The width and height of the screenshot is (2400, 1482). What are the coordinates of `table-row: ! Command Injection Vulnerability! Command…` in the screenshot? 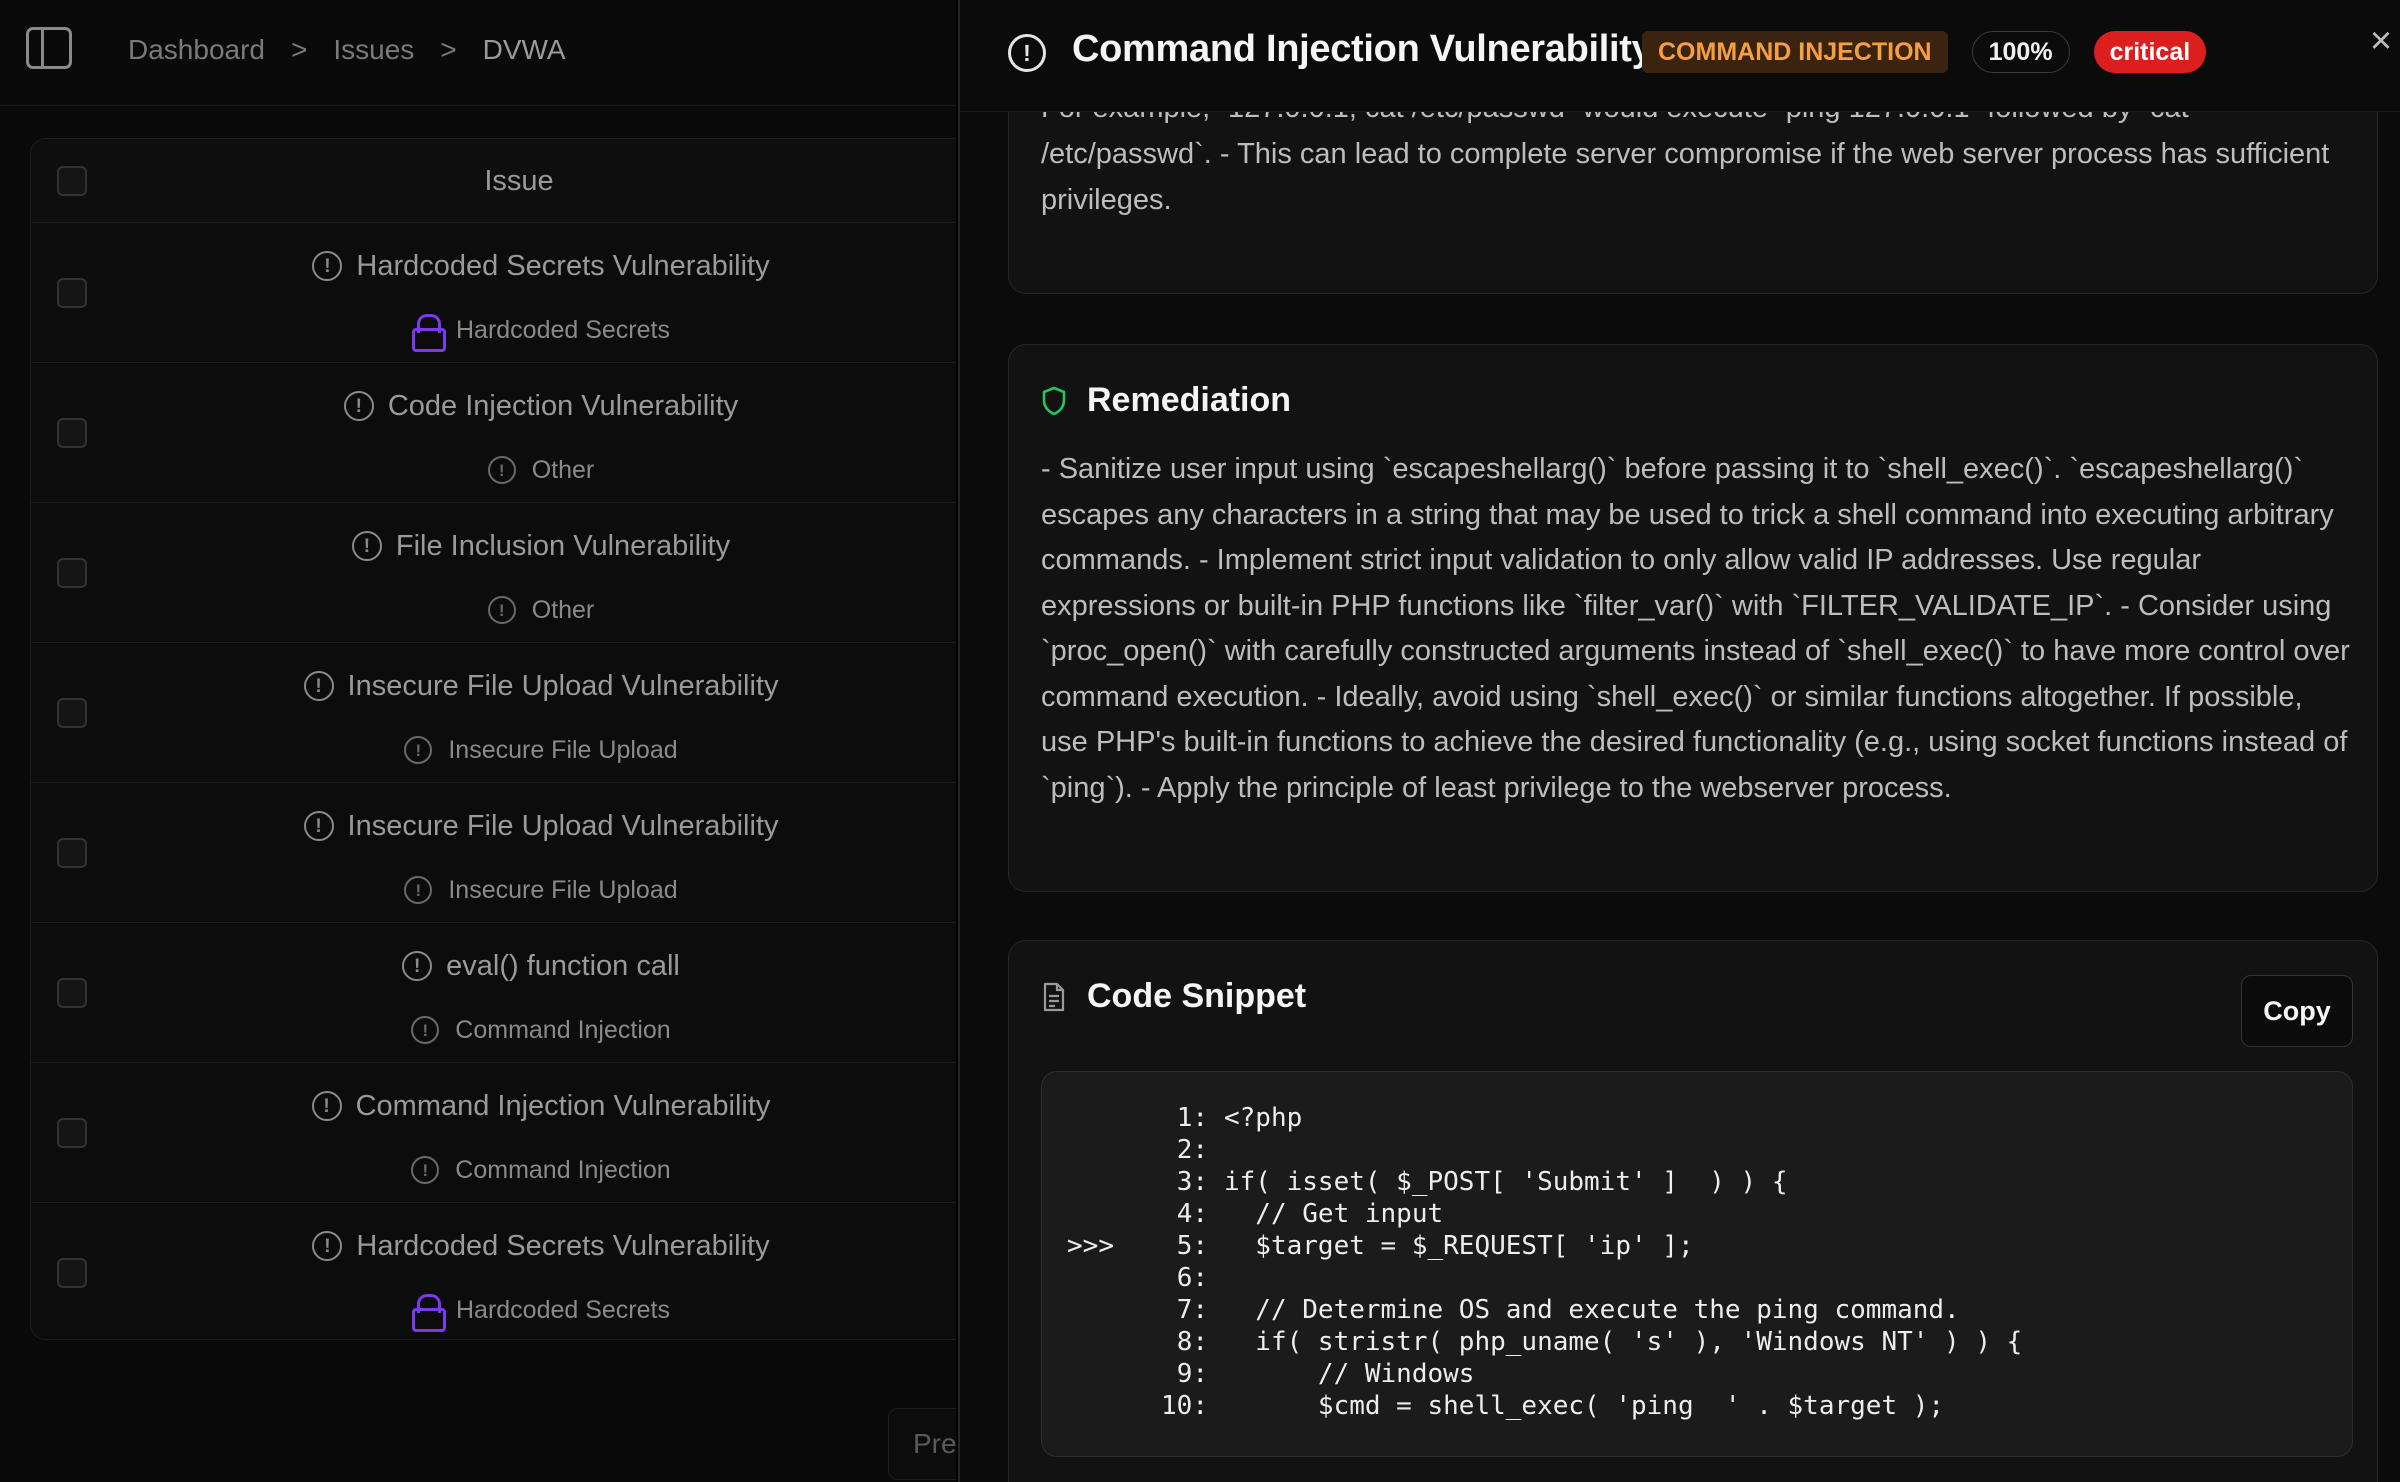 It's located at (493, 1133).